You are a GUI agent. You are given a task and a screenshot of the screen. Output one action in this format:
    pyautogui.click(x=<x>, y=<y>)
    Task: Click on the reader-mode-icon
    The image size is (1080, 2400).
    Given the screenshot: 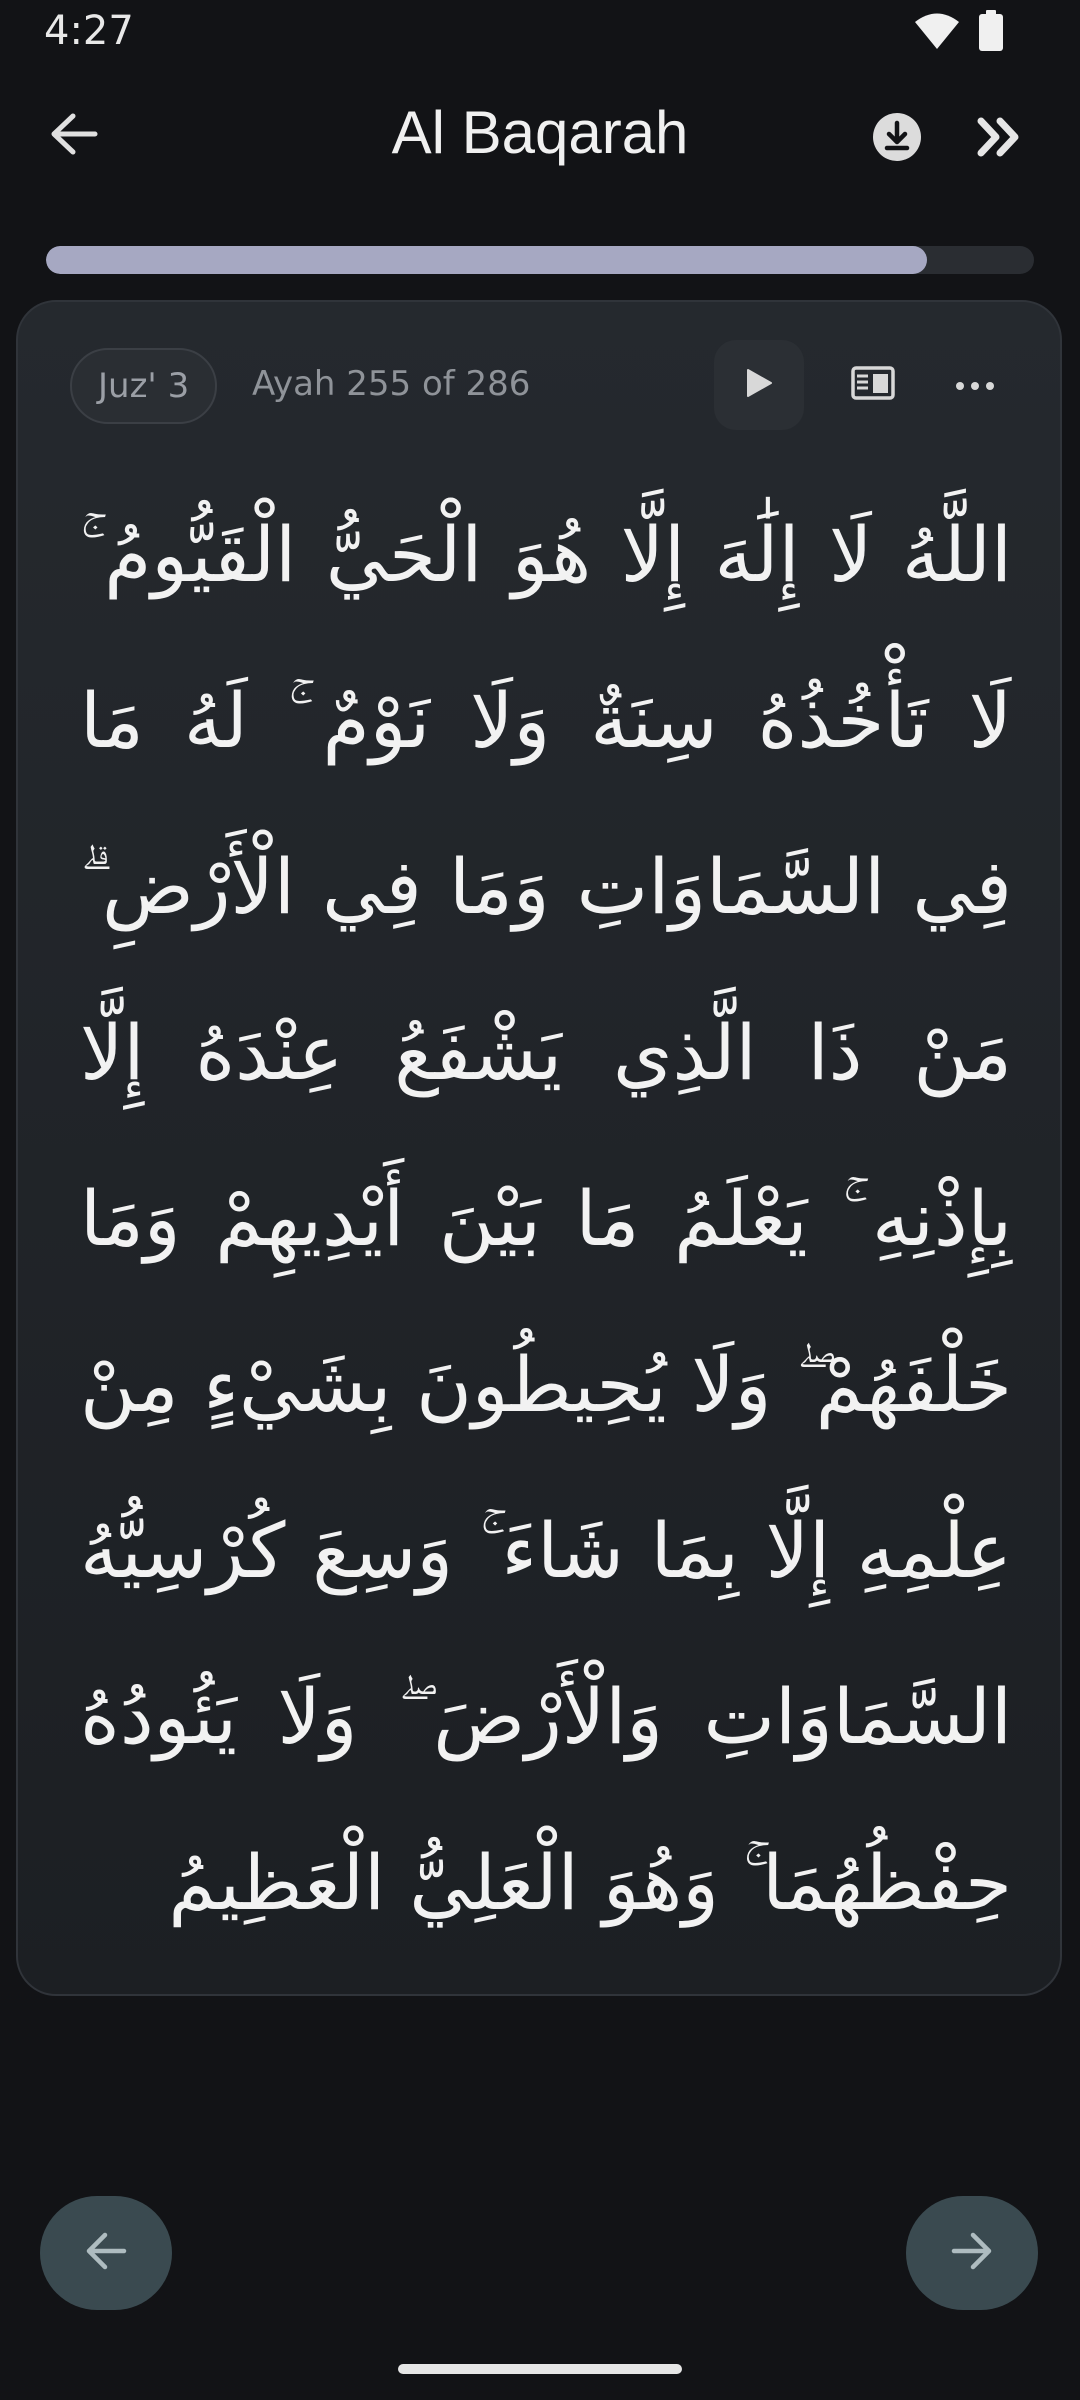 What is the action you would take?
    pyautogui.click(x=873, y=385)
    